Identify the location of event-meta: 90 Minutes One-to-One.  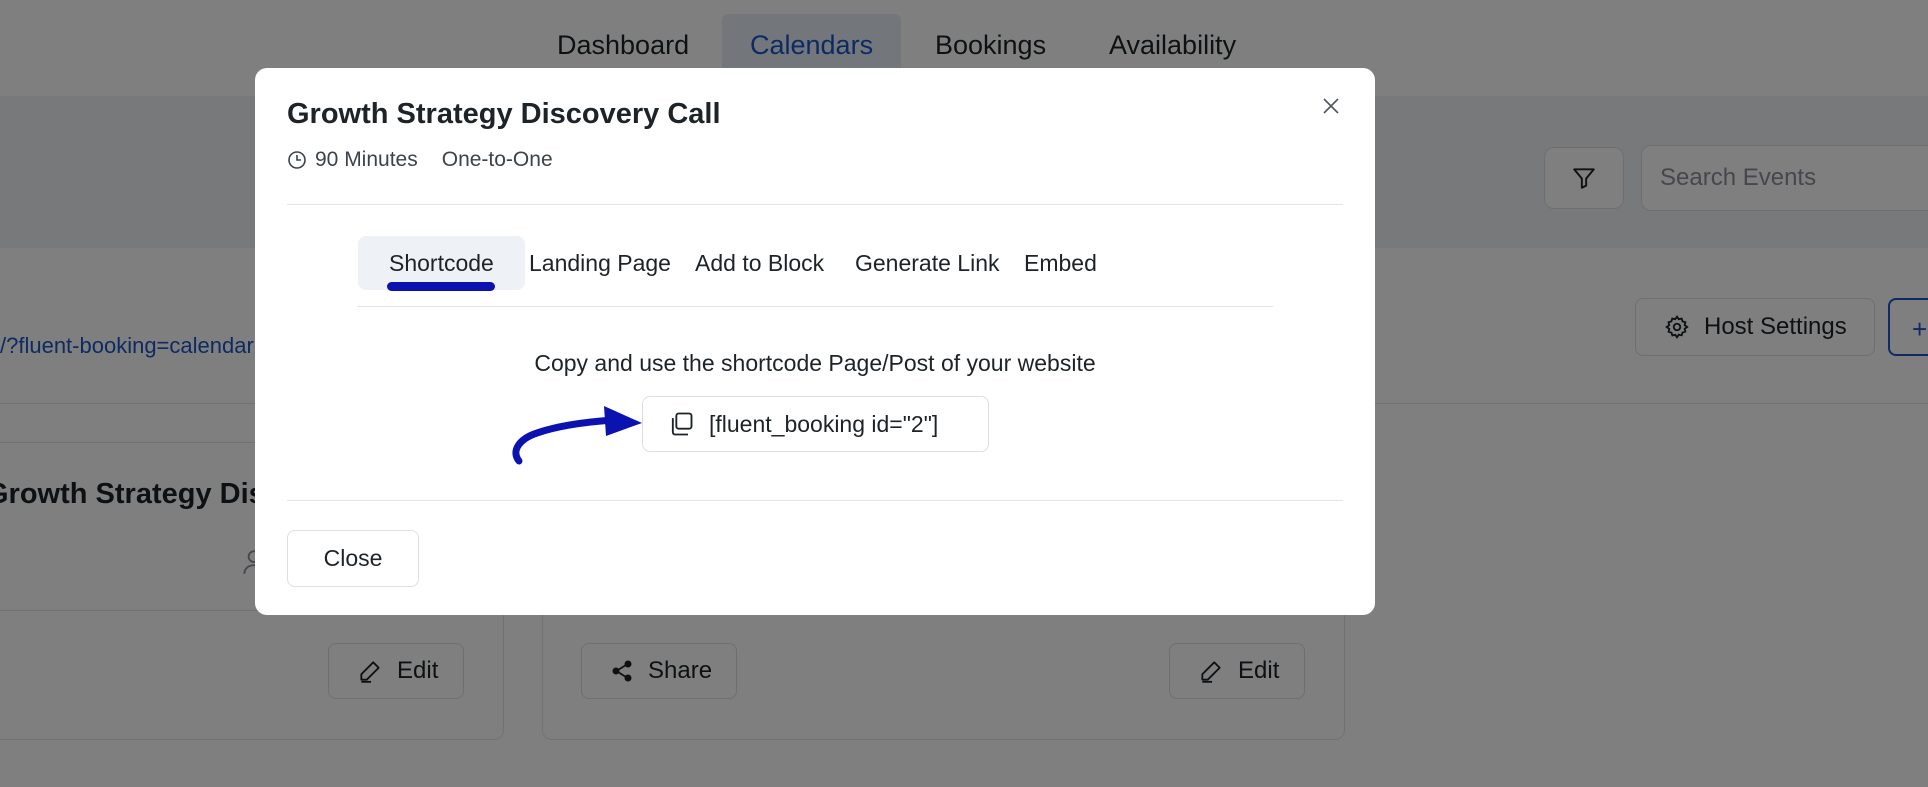
(420, 160).